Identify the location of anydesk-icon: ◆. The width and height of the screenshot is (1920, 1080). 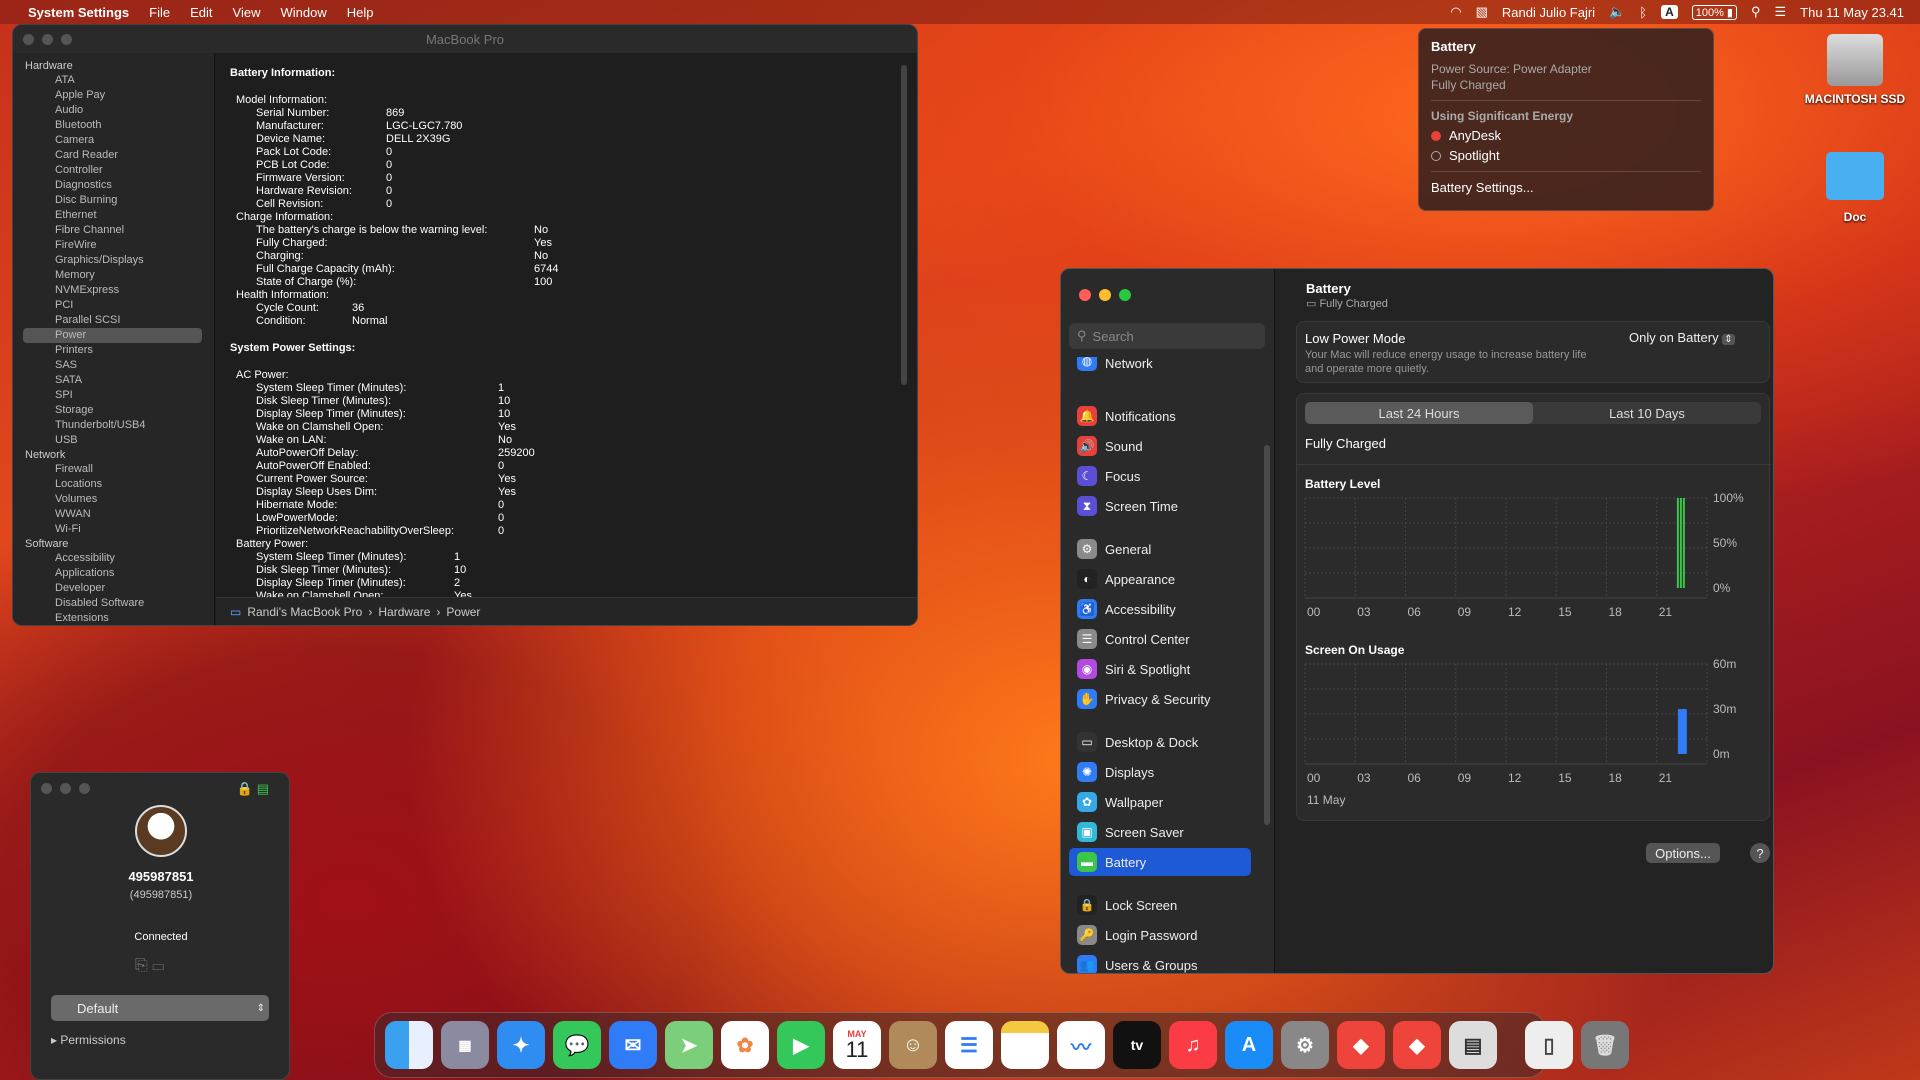
(1361, 1045).